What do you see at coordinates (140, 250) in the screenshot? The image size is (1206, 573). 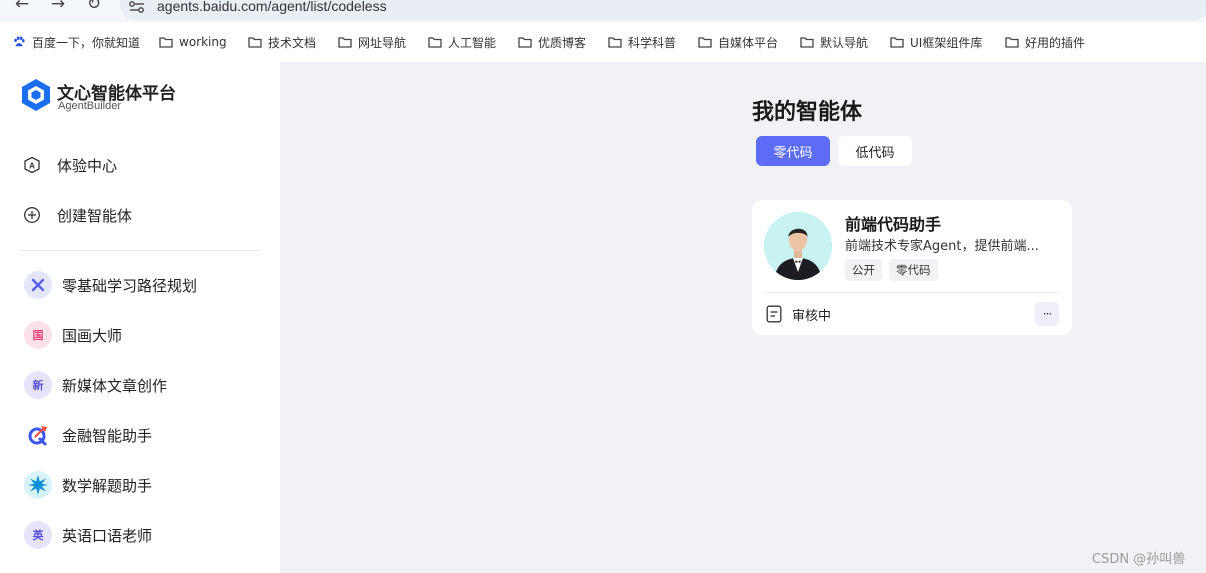 I see `sidebar-divider` at bounding box center [140, 250].